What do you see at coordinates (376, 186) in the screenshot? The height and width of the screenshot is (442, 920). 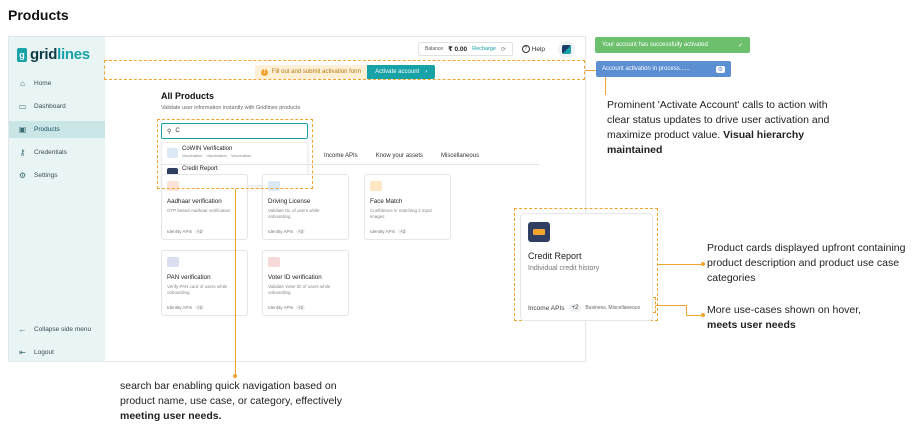 I see `face-icon` at bounding box center [376, 186].